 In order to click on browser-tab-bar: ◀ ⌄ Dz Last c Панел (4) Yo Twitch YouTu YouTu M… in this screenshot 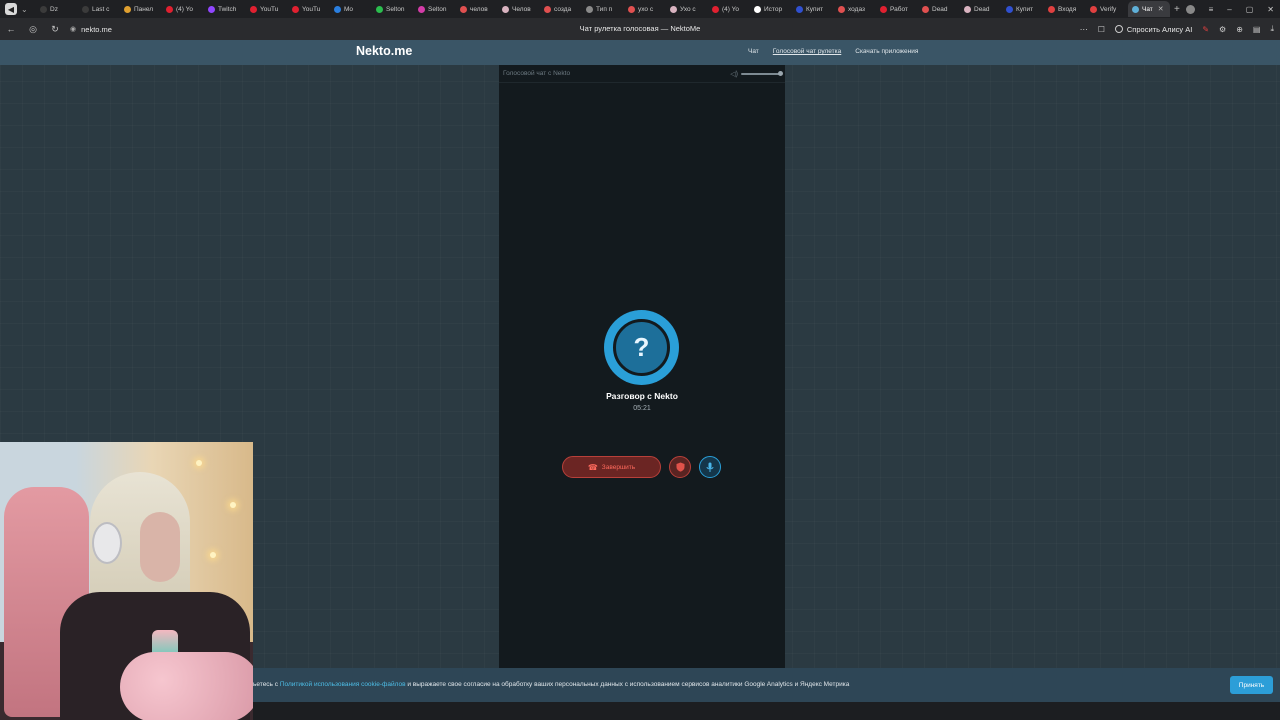, I will do `click(640, 9)`.